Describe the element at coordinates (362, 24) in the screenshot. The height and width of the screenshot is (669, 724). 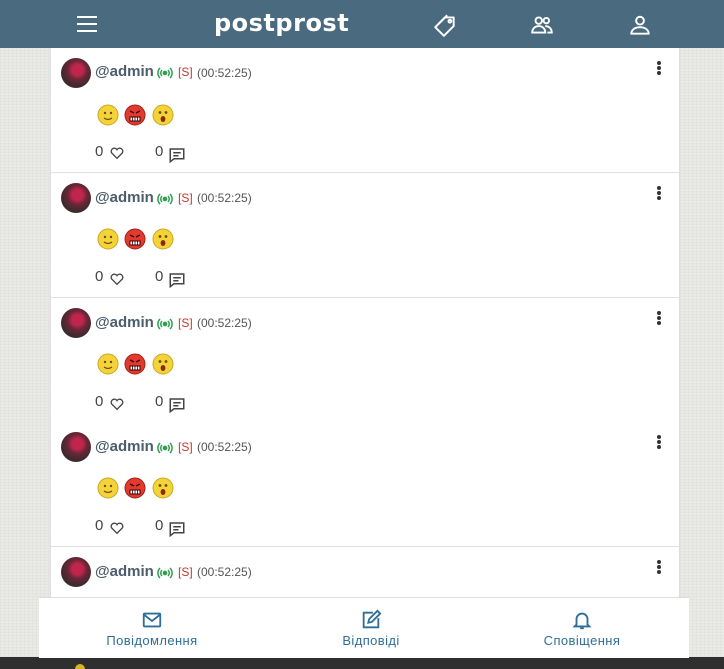
I see `top-app-bar: postprost` at that location.